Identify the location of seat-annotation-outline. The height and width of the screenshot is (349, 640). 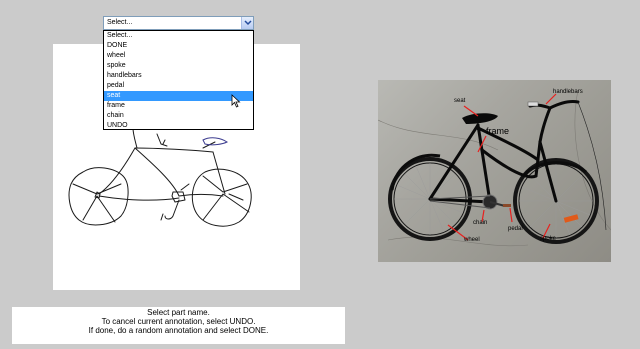
(215, 141).